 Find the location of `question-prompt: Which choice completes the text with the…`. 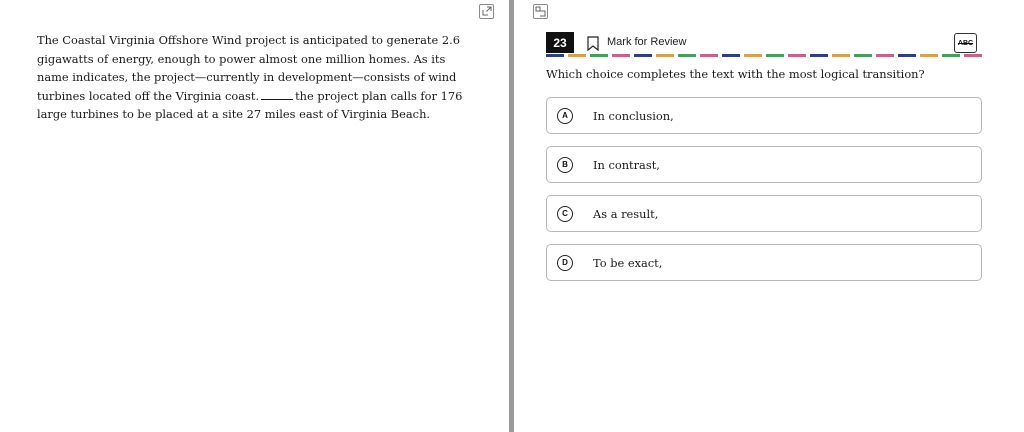

question-prompt: Which choice completes the text with the… is located at coordinates (735, 74).